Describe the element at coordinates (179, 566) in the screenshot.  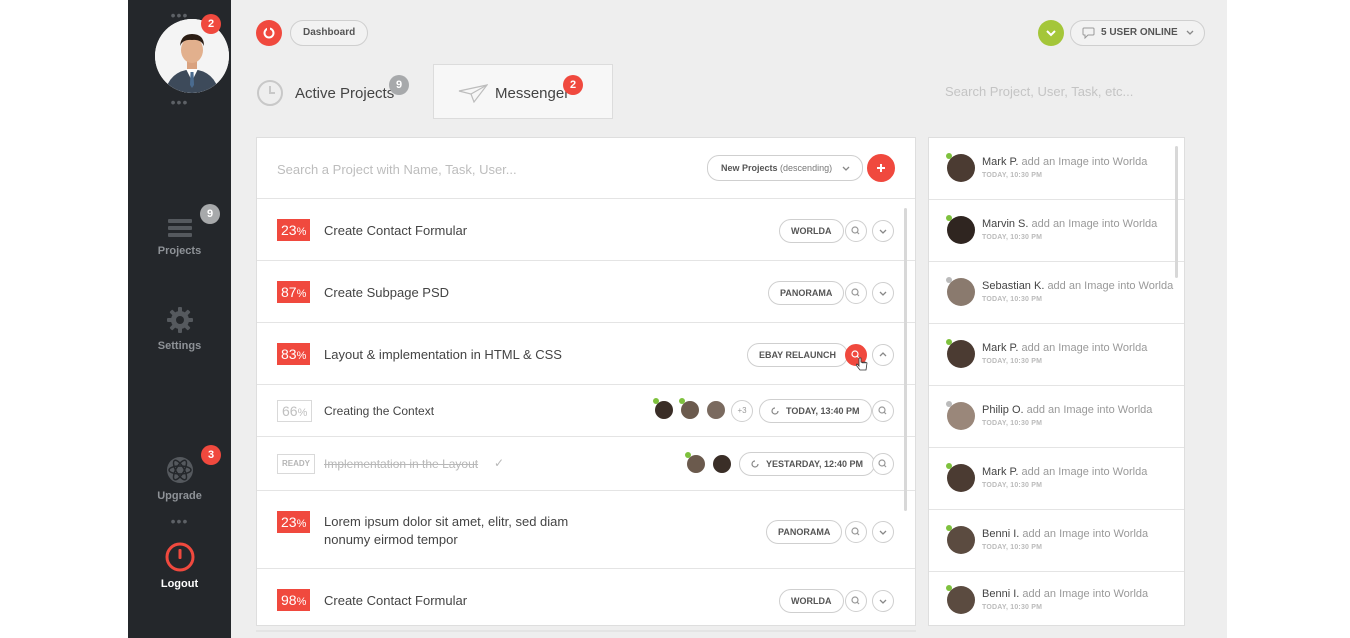
I see `nav-logout: Logout` at that location.